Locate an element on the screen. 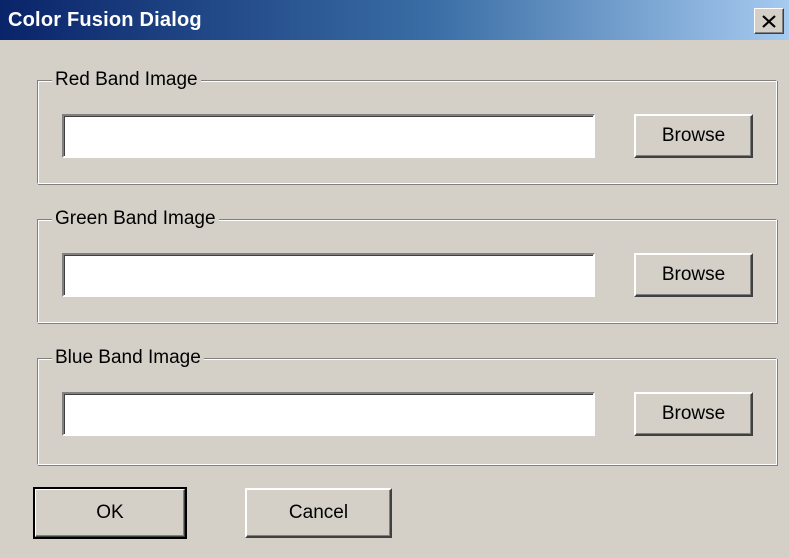 This screenshot has height=558, width=789. red-band-path-input is located at coordinates (328, 136).